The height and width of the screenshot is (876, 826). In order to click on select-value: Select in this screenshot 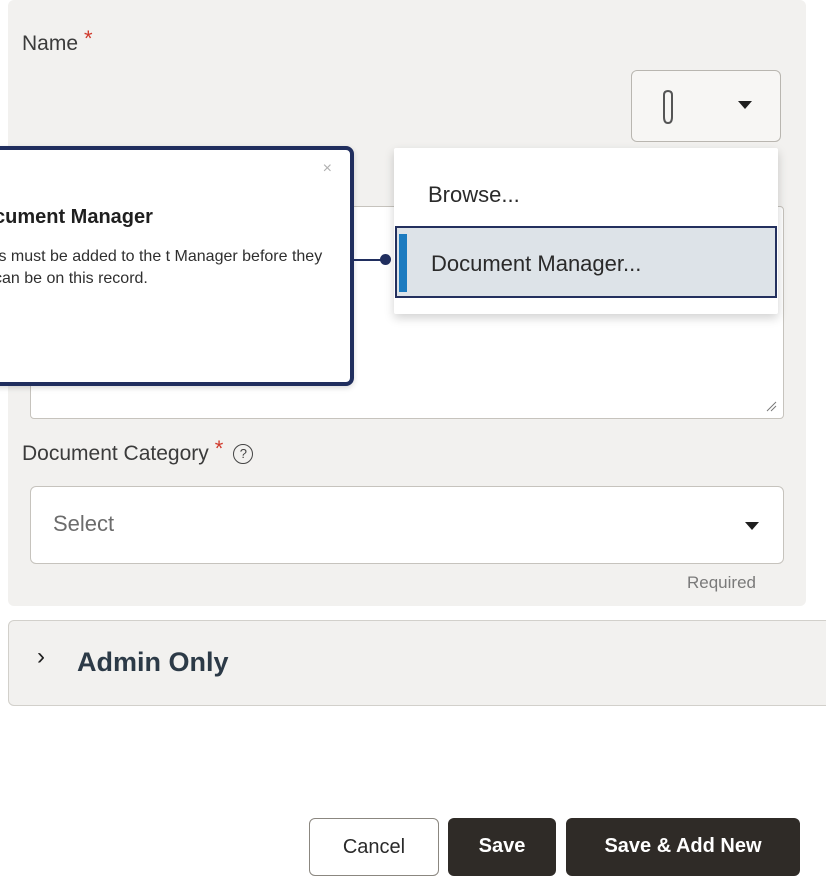, I will do `click(84, 523)`.